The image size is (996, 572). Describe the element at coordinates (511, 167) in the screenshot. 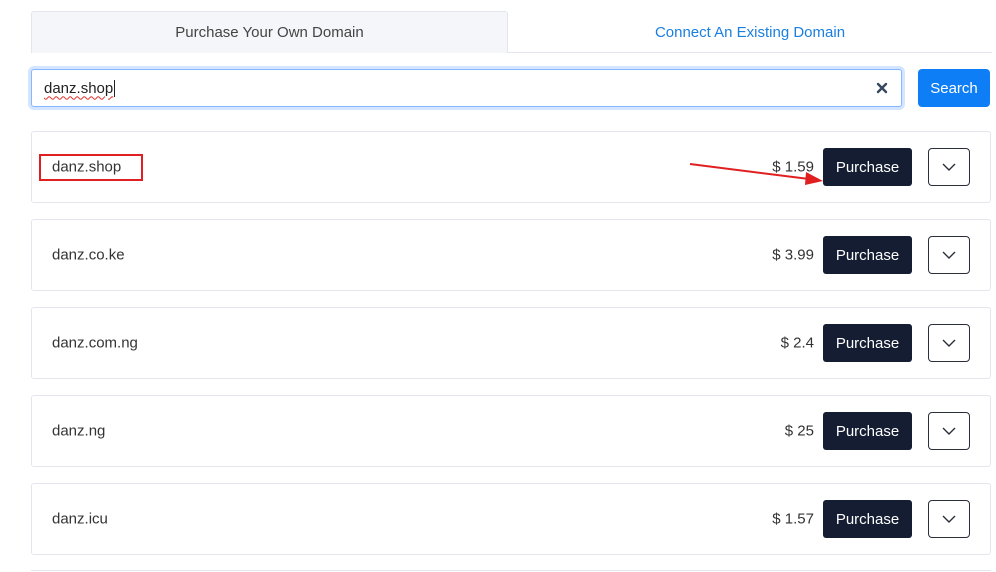

I see `result-row-shop: danz.shop $ 1.59 Purchase` at that location.